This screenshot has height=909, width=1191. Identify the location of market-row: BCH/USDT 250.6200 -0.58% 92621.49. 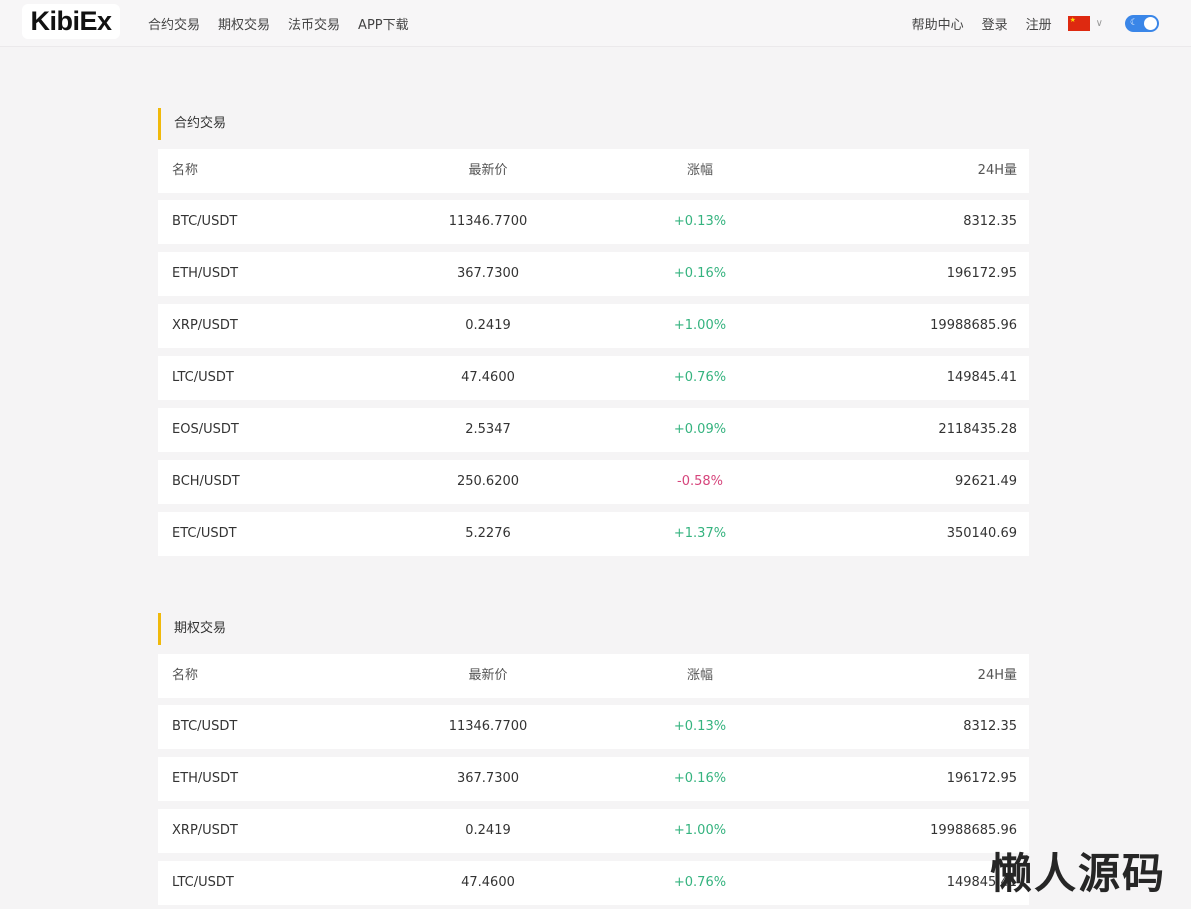
(593, 482).